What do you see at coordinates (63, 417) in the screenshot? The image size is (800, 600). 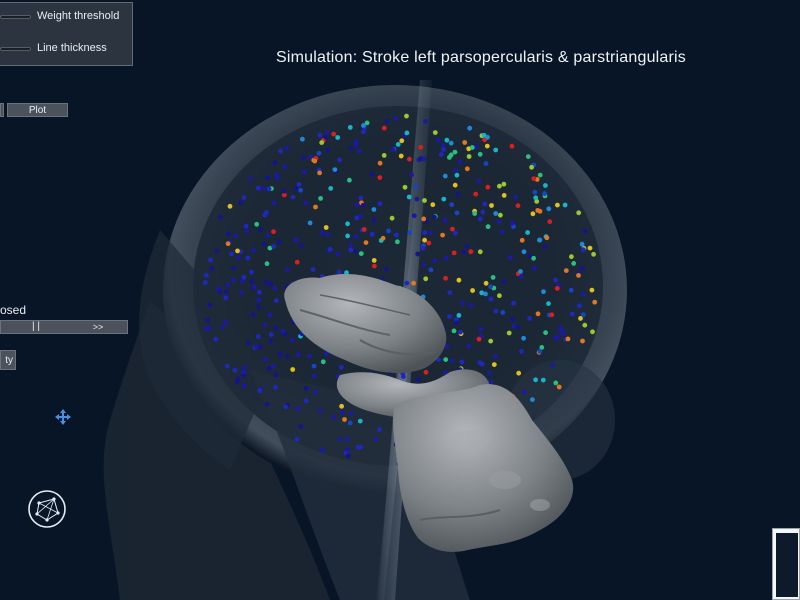 I see `move-arrows-icon` at bounding box center [63, 417].